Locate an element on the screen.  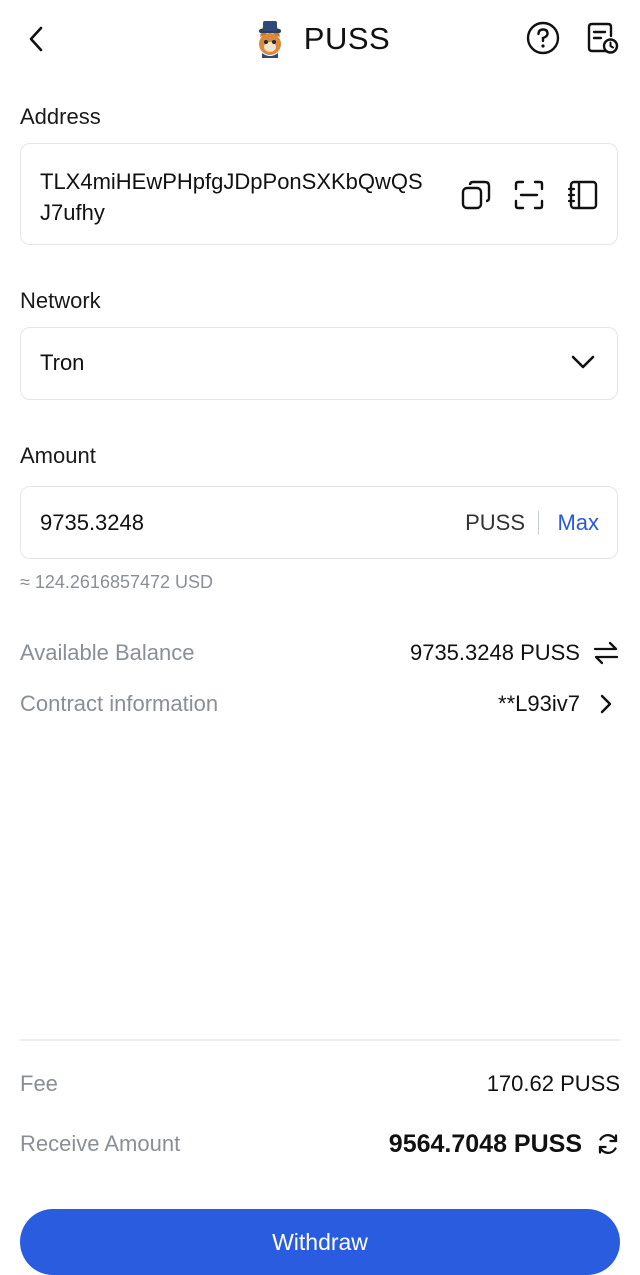
amount-label: Amount is located at coordinates (58, 455).